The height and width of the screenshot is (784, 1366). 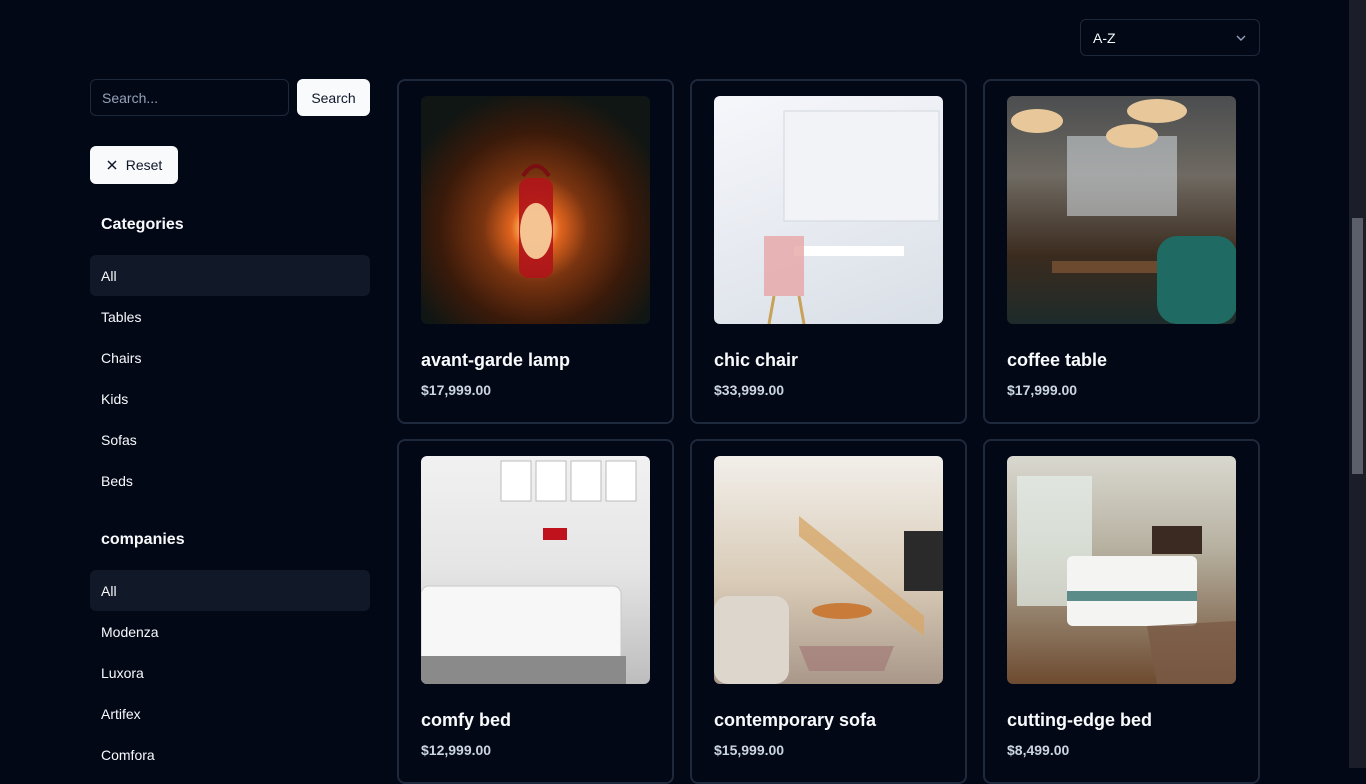 What do you see at coordinates (1057, 360) in the screenshot?
I see `product-name: coffee table` at bounding box center [1057, 360].